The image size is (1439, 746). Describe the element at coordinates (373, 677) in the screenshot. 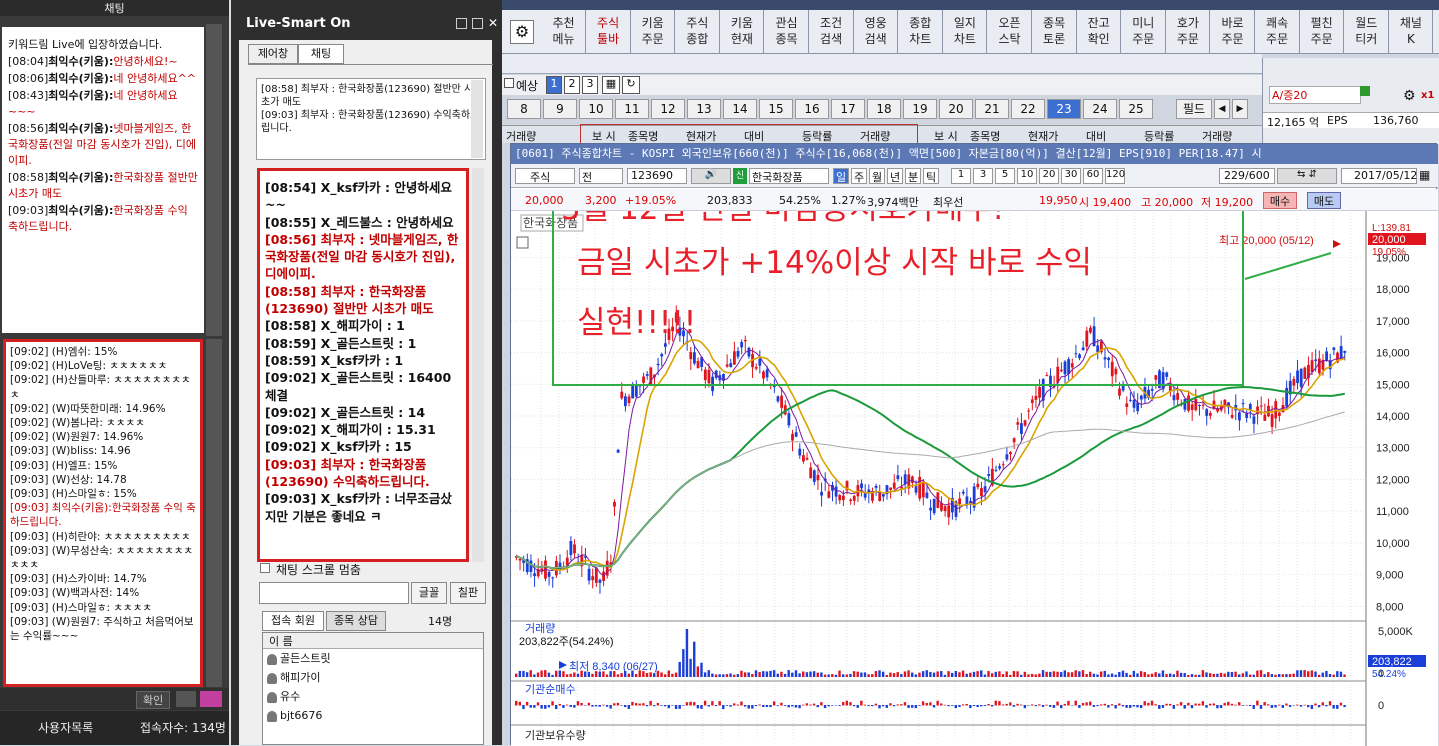

I see `member-row: 해피가이` at that location.